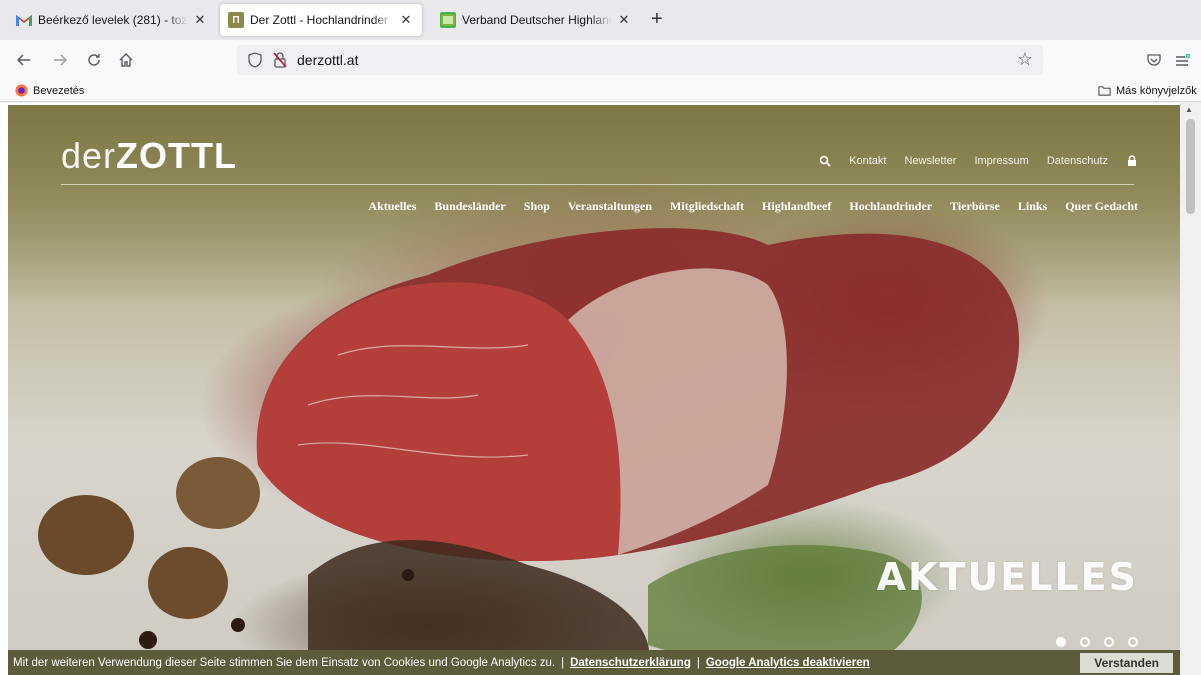 This screenshot has width=1201, height=675. What do you see at coordinates (255, 60) in the screenshot?
I see `tracking-shield-icon` at bounding box center [255, 60].